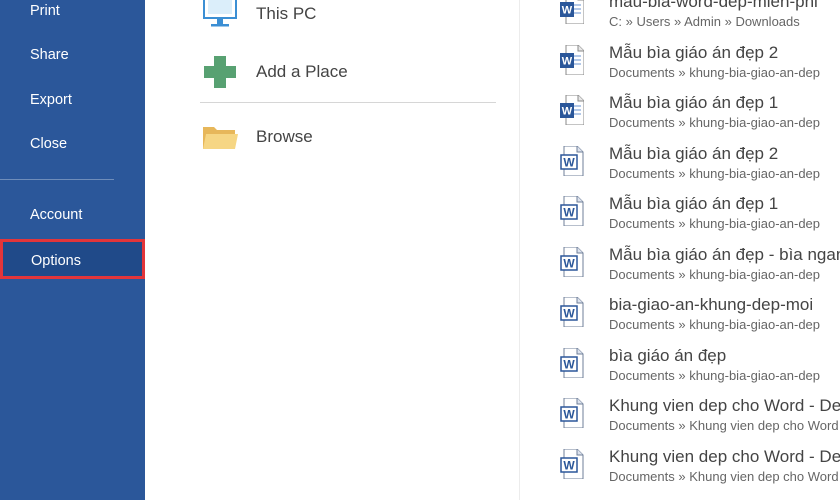 This screenshot has width=840, height=500. What do you see at coordinates (57, 179) in the screenshot?
I see `nav-divider` at bounding box center [57, 179].